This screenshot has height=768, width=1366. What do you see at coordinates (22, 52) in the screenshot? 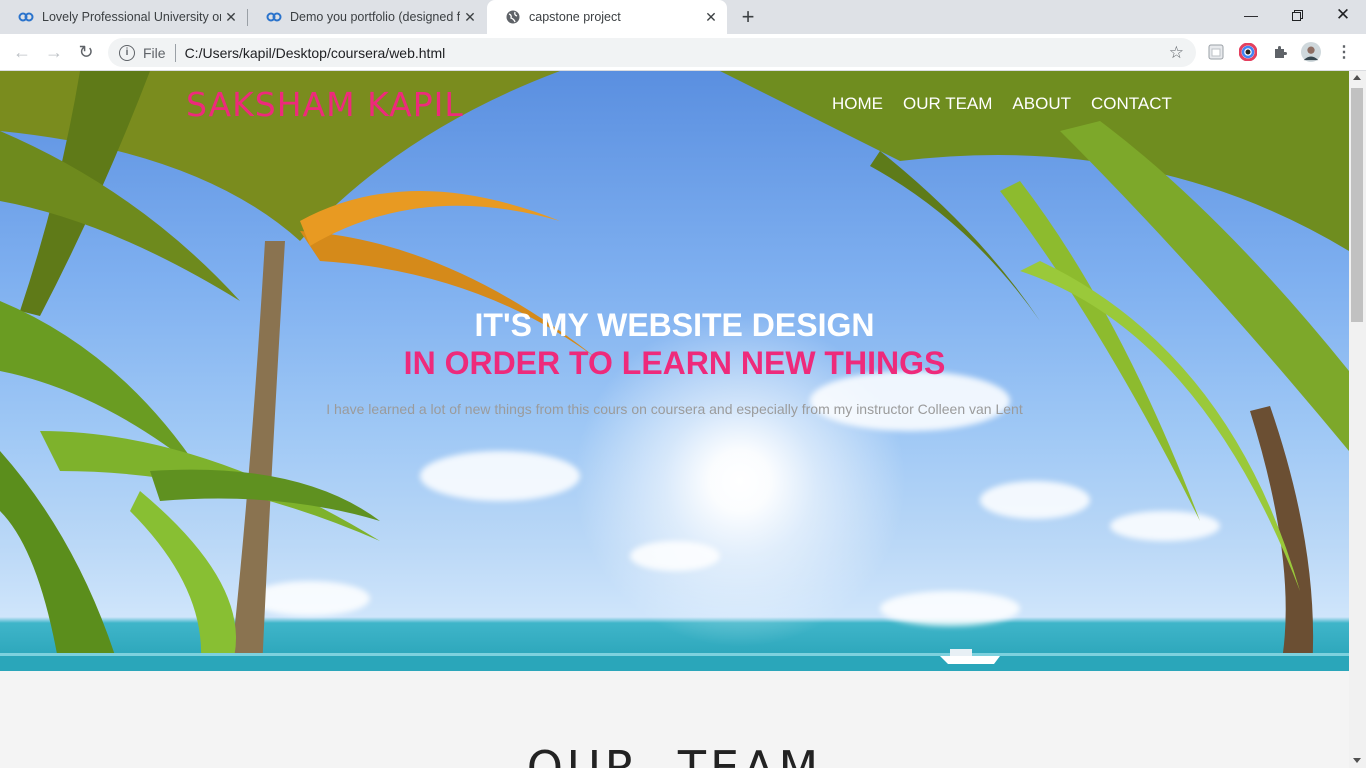
I see `back-icon: ←` at bounding box center [22, 52].